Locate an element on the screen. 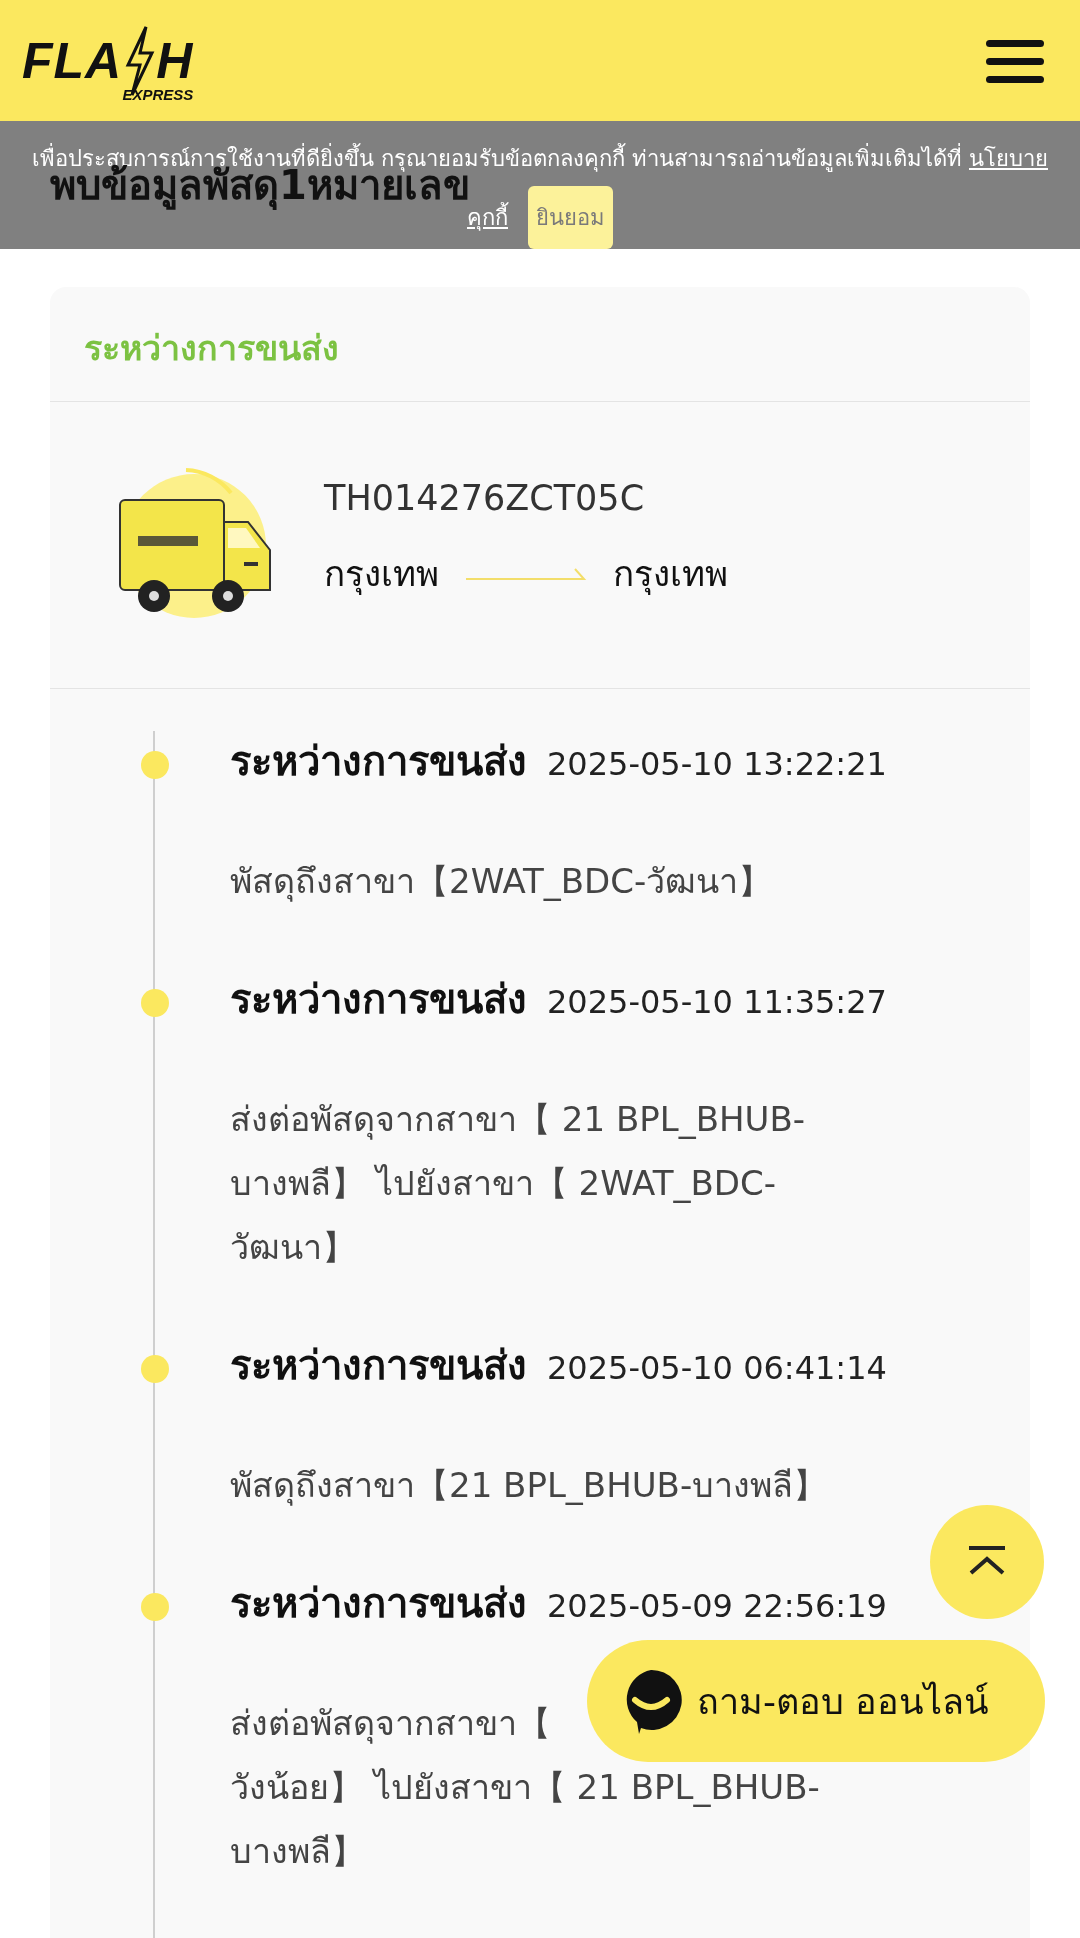 This screenshot has height=1938, width=1080. menu-icon is located at coordinates (1015, 60).